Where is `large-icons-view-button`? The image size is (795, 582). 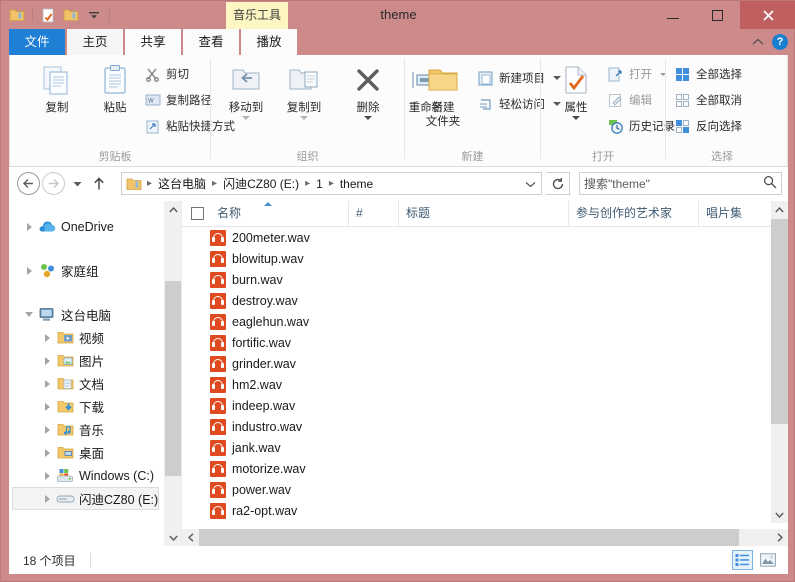 large-icons-view-button is located at coordinates (767, 560).